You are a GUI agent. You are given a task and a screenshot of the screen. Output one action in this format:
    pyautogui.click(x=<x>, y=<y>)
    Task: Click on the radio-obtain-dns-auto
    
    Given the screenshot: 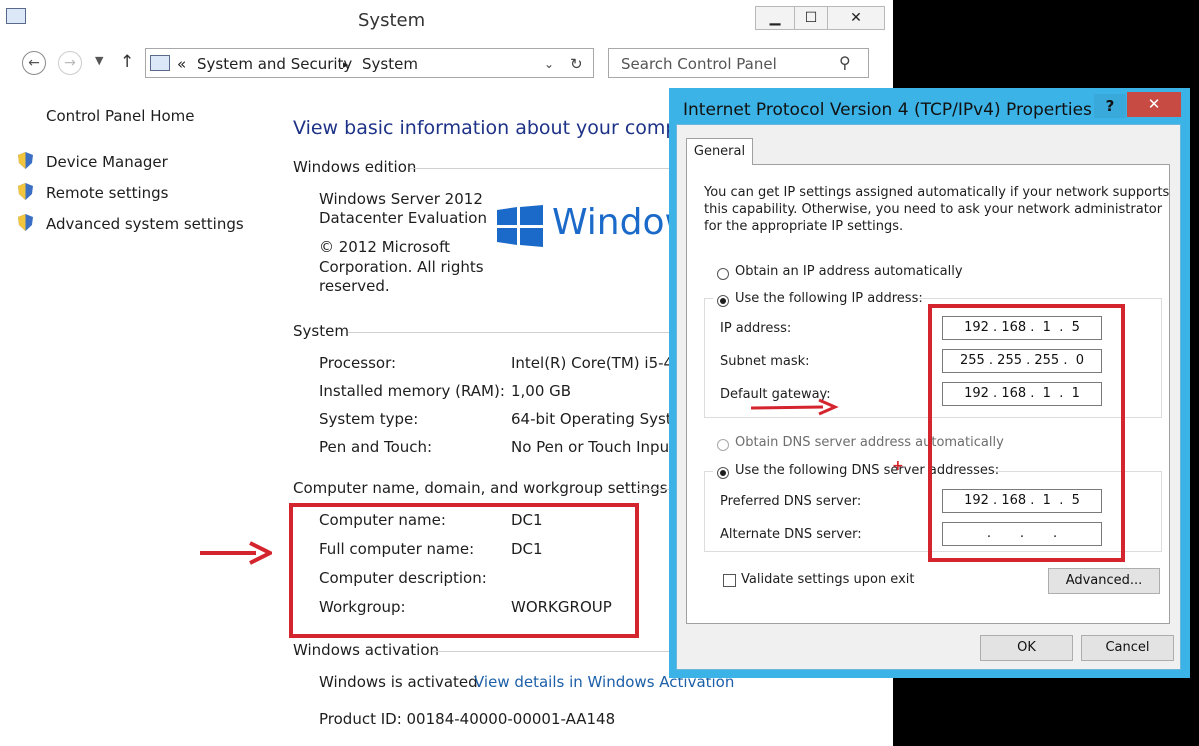 What is the action you would take?
    pyautogui.click(x=723, y=445)
    